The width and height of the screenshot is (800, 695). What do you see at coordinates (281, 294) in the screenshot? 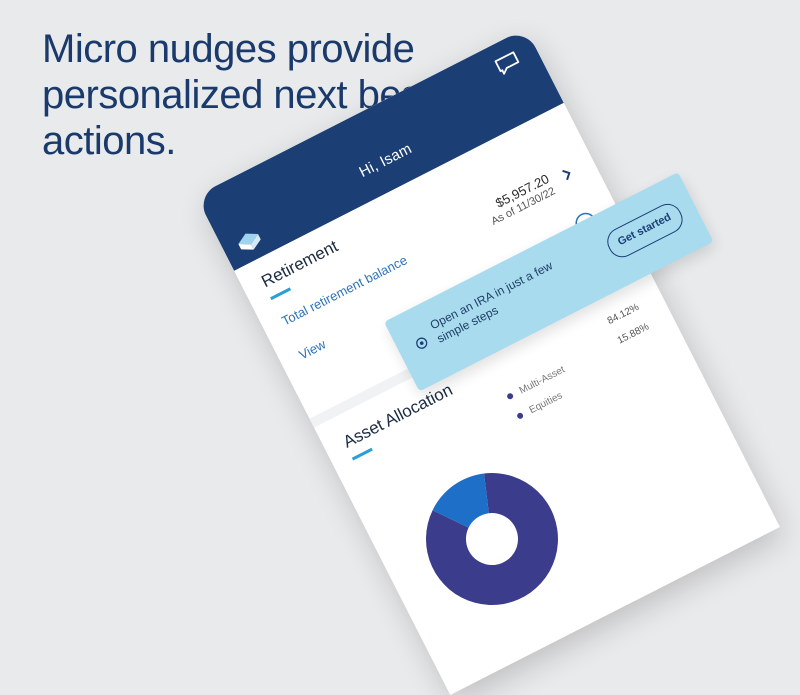
I see `title-underline` at bounding box center [281, 294].